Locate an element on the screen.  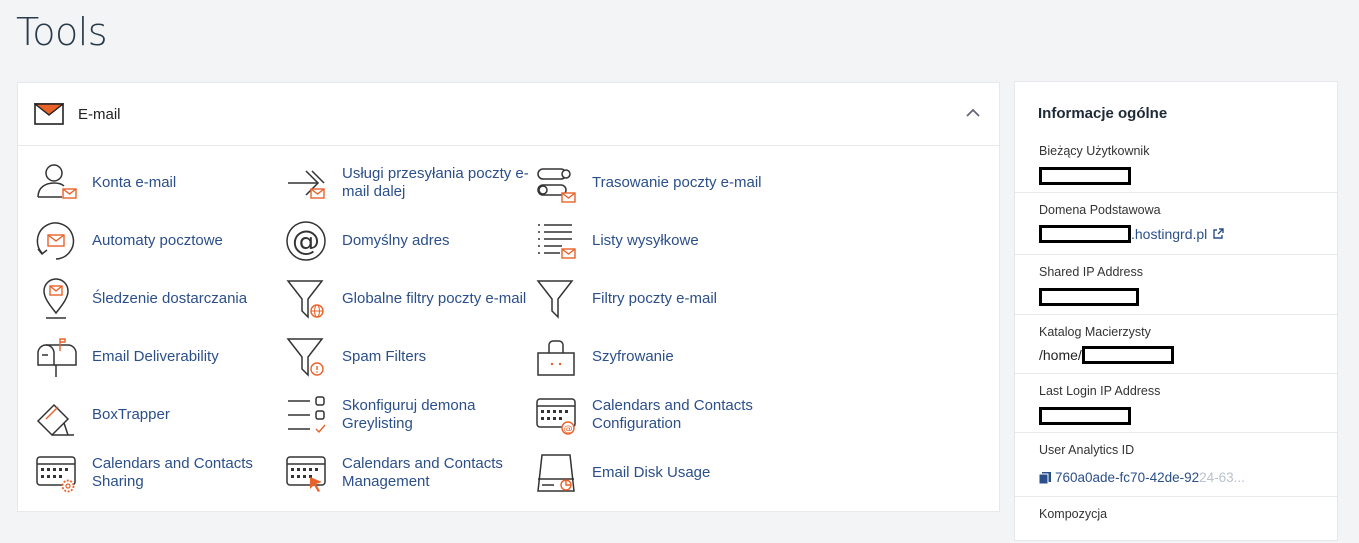
funnel-icon is located at coordinates (555, 299).